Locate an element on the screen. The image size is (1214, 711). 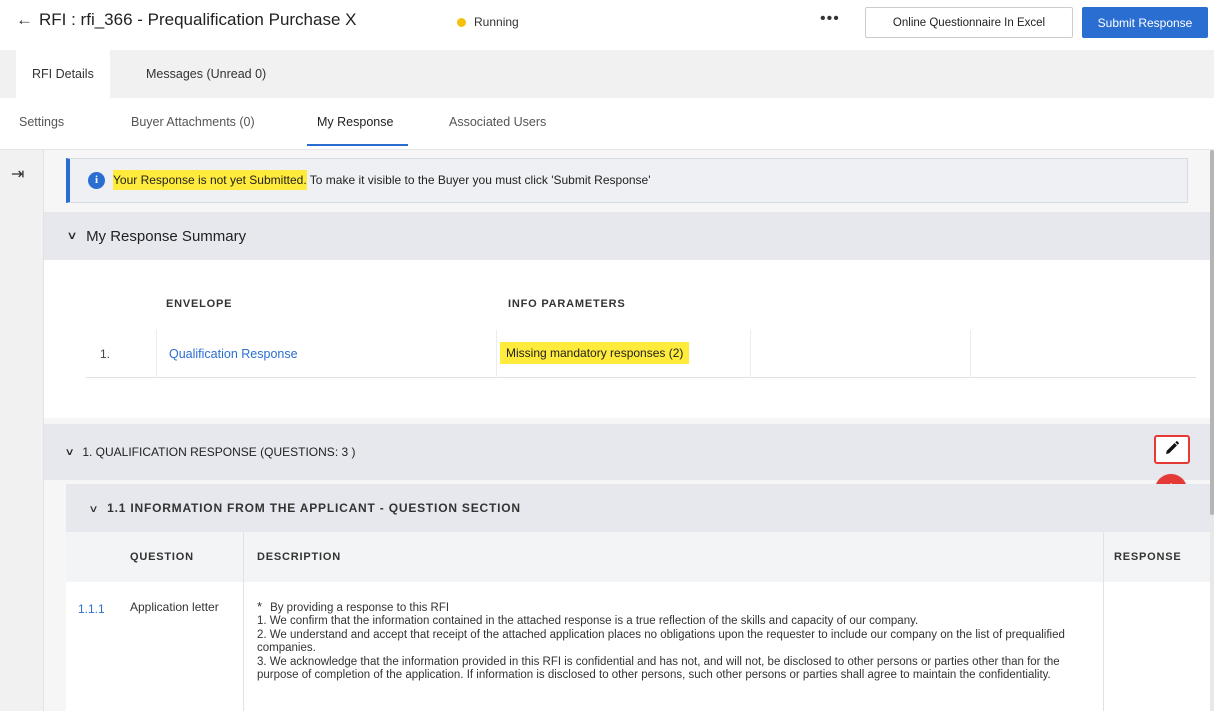
column-header-question: QUESTION is located at coordinates (162, 557).